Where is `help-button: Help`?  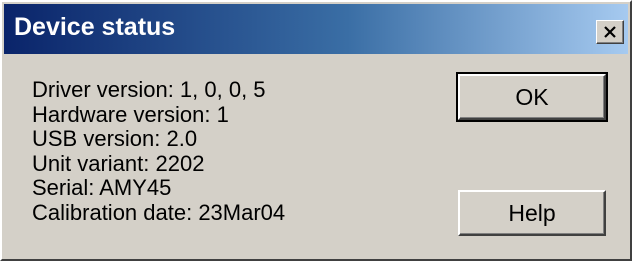 help-button: Help is located at coordinates (532, 213).